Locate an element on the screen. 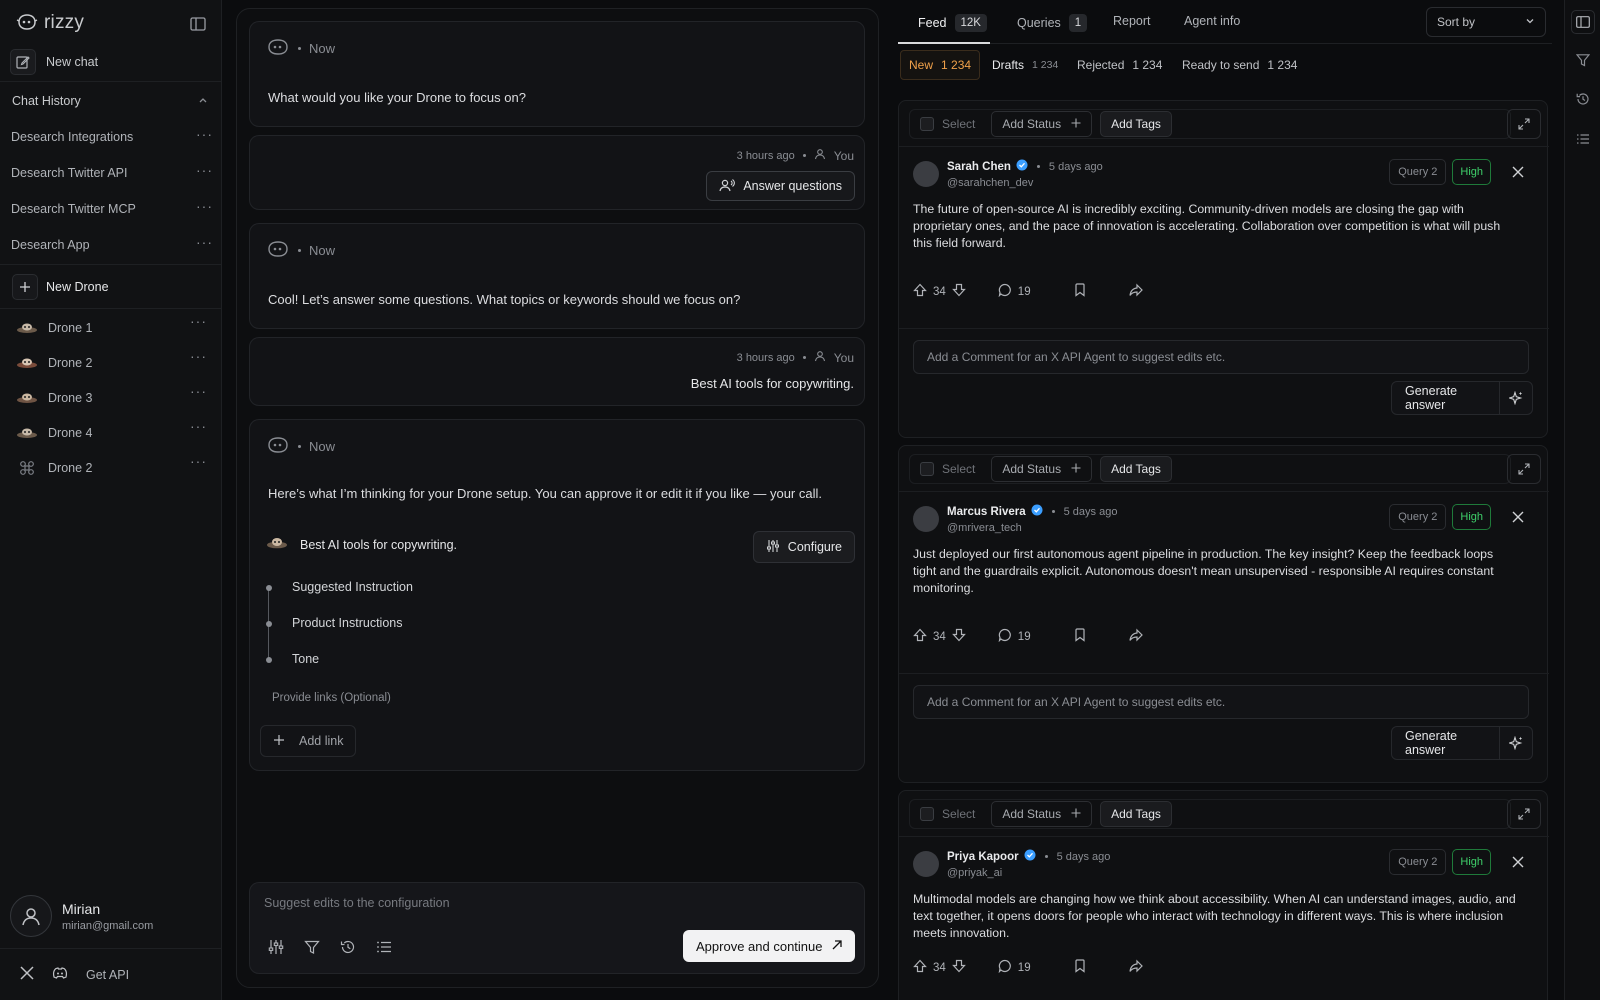 Image resolution: width=1600 pixels, height=1000 pixels. sliders-icon is located at coordinates (276, 948).